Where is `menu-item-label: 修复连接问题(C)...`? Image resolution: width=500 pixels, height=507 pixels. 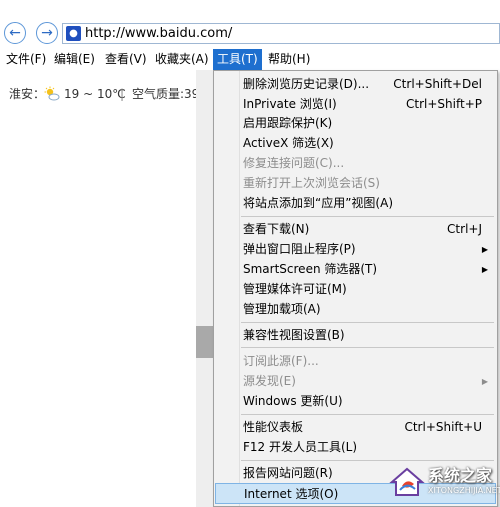 menu-item-label: 修复连接问题(C)... is located at coordinates (294, 163).